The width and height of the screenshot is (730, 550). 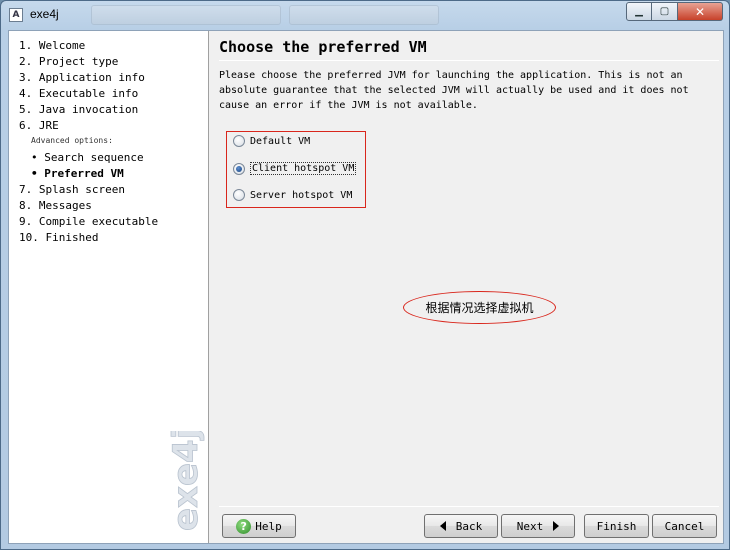 I want to click on close-icon: ✕, so click(x=700, y=11).